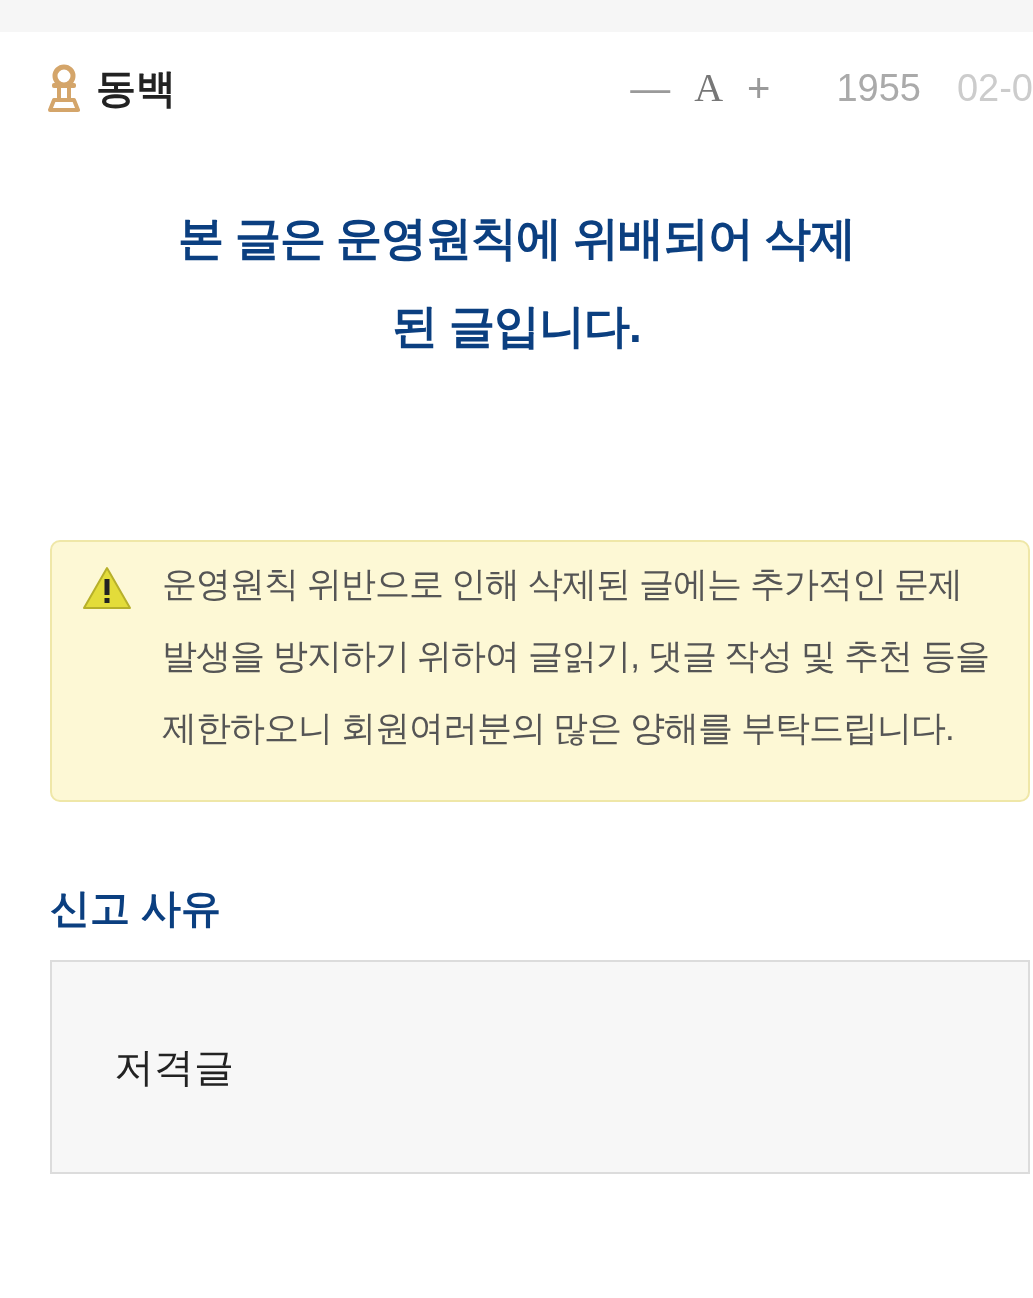 The width and height of the screenshot is (1033, 1298). What do you see at coordinates (174, 1067) in the screenshot?
I see `report-reason: 저격글` at bounding box center [174, 1067].